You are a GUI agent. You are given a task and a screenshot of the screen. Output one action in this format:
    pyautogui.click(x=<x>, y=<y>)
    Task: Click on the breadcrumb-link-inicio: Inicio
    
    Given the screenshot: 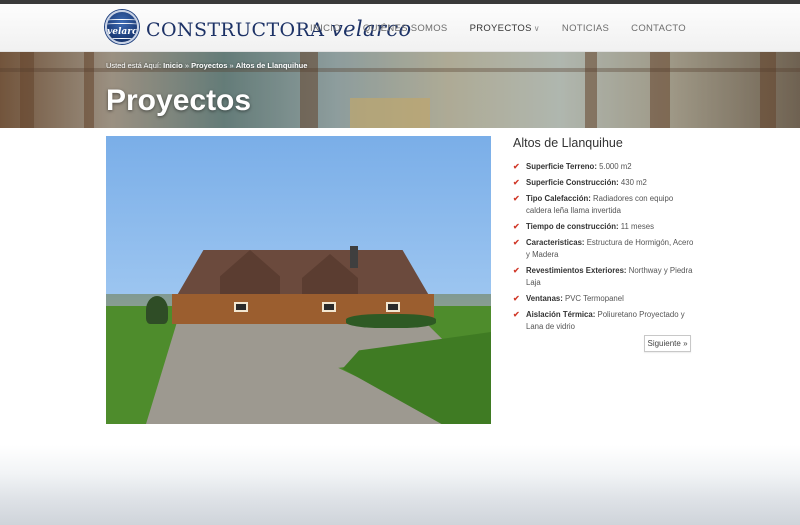 What is the action you would take?
    pyautogui.click(x=173, y=65)
    